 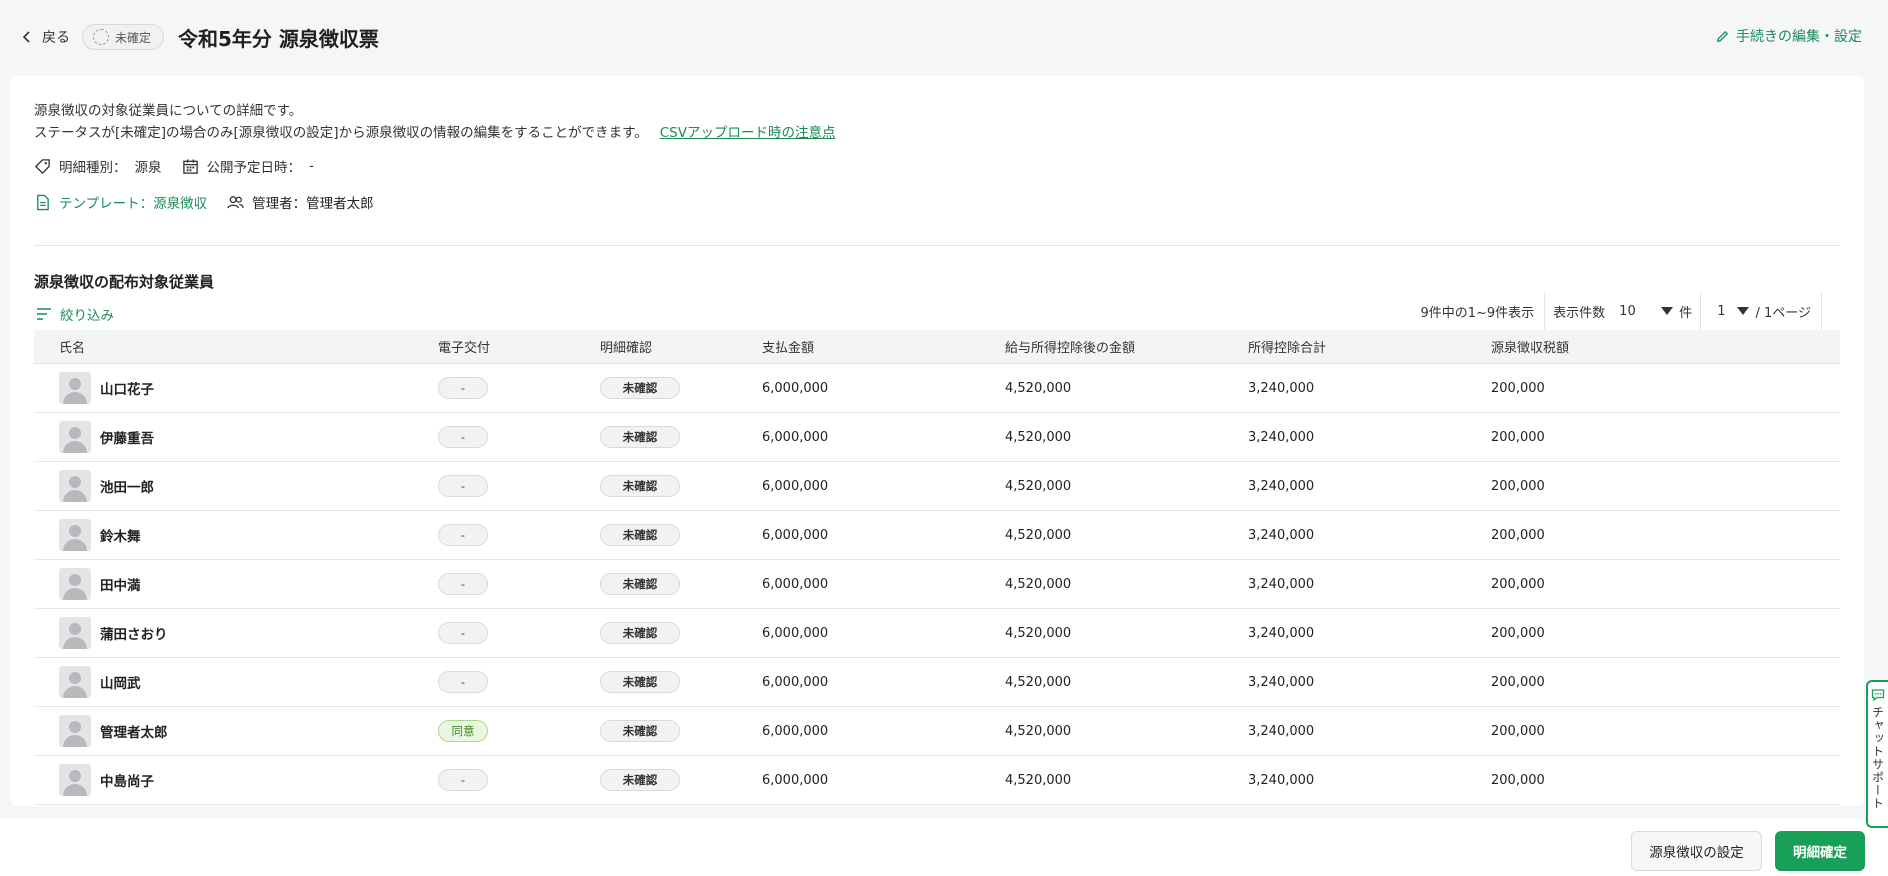 I want to click on detail-type: 明細種別： 源泉, so click(x=98, y=166).